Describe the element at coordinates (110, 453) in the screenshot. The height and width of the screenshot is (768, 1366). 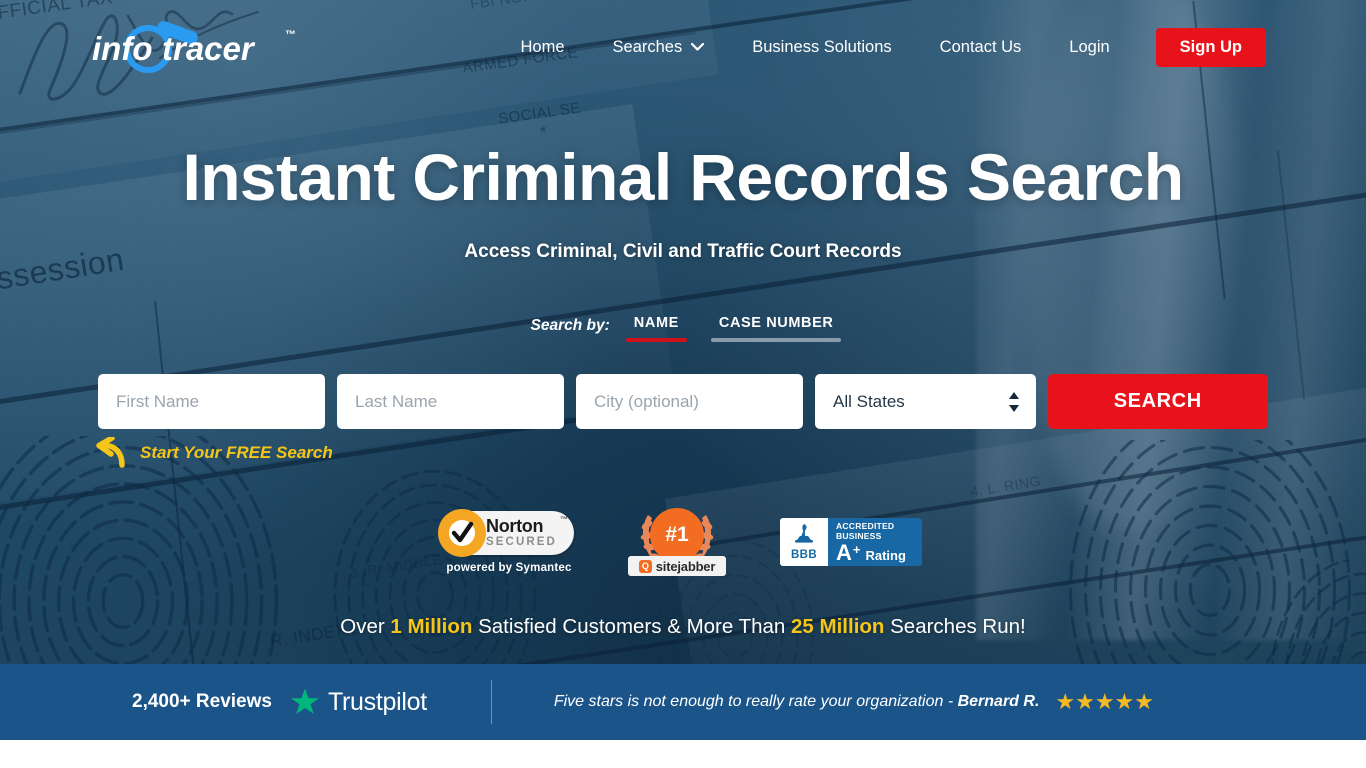
I see `curved-arrow-up-left-icon` at that location.